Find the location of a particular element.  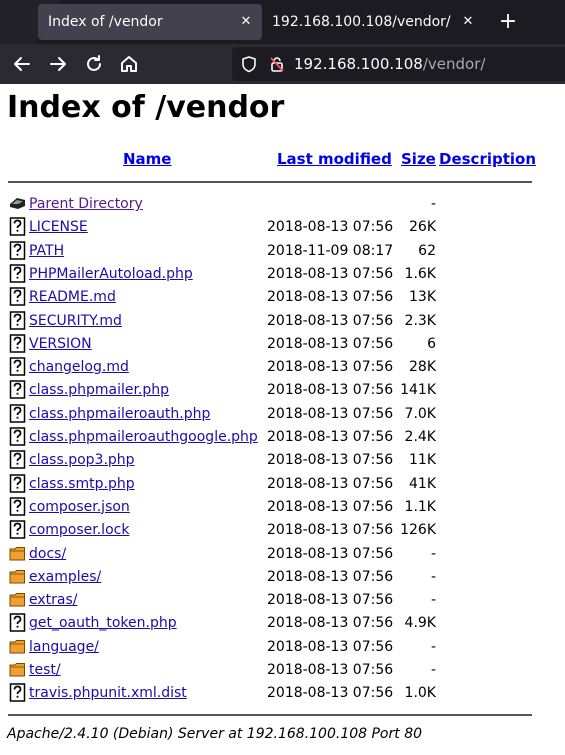

forward-arrow-icon is located at coordinates (58, 64).